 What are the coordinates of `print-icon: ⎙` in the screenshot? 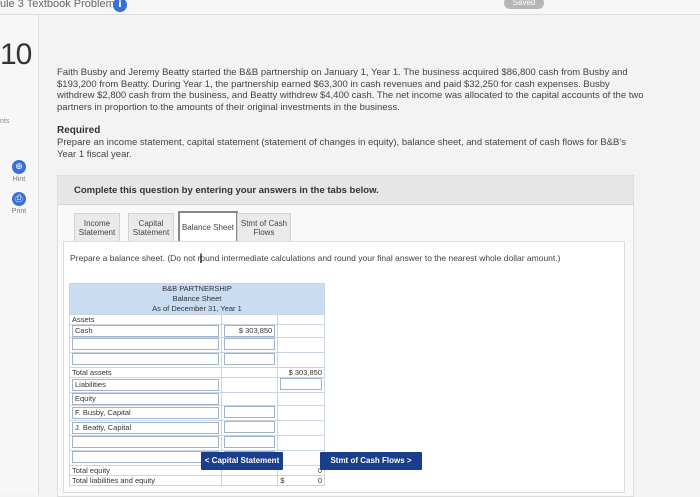 It's located at (19, 199).